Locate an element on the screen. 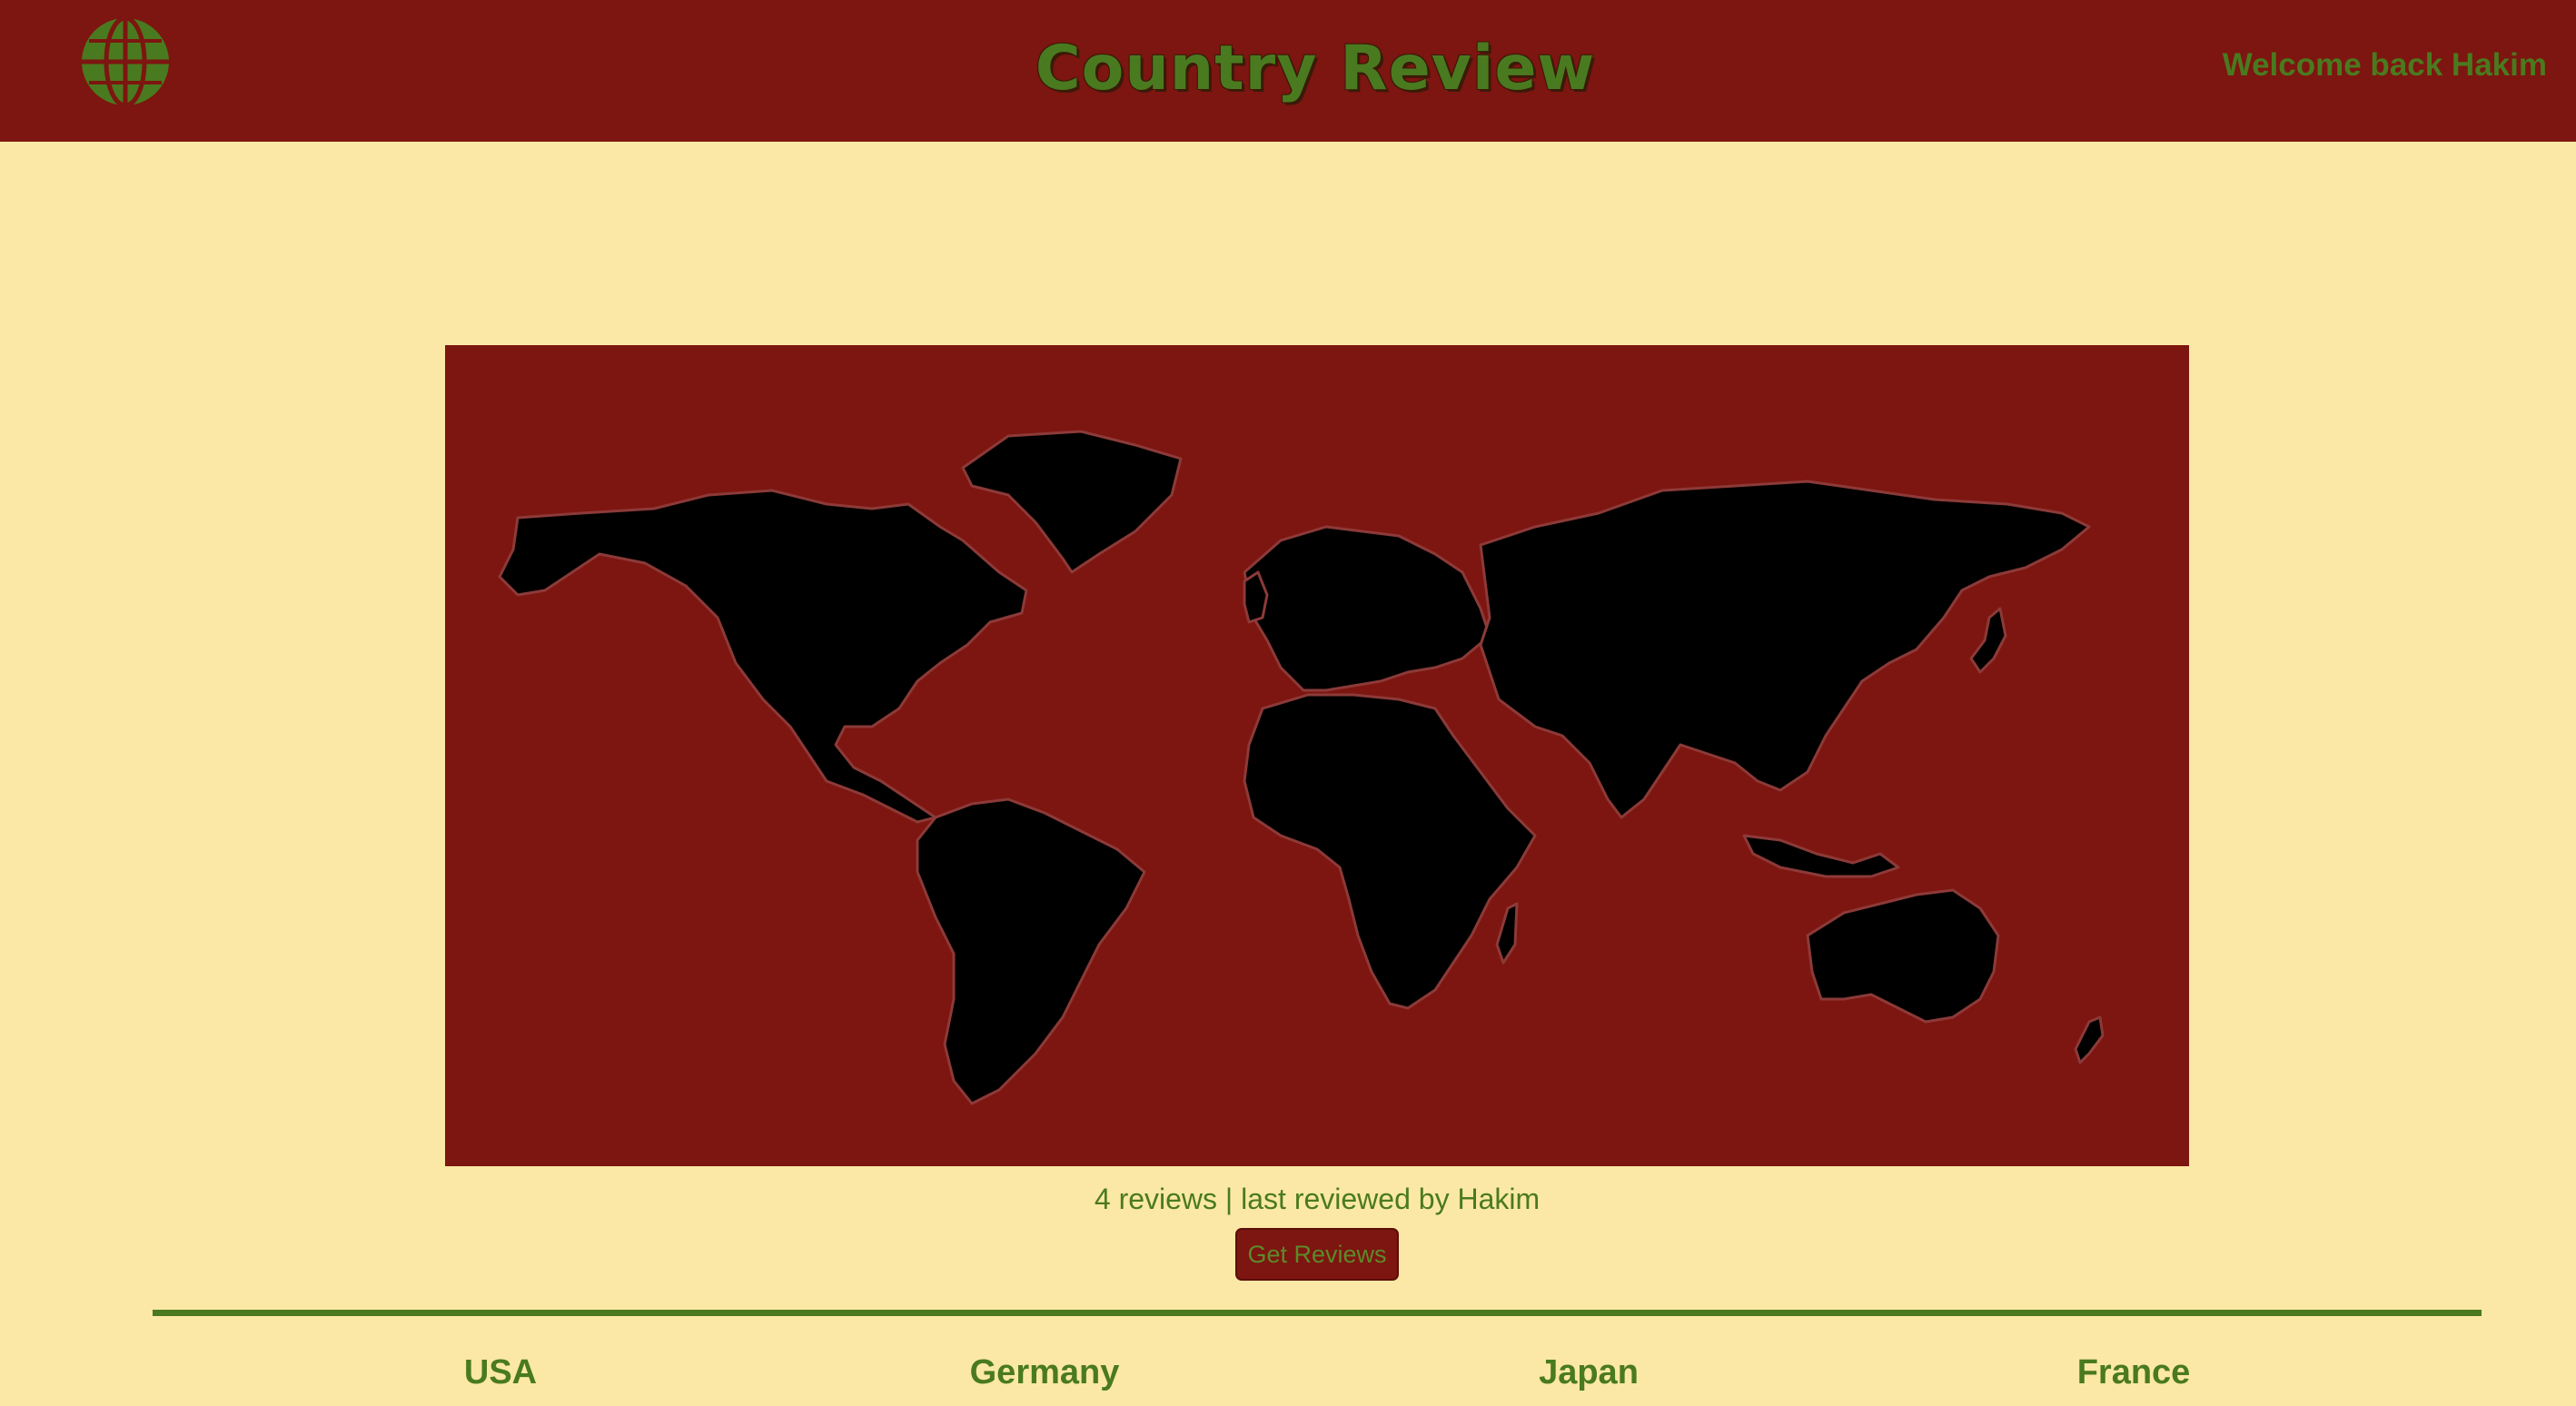 This screenshot has height=1406, width=2576. get-reviews-button: Get Reviews is located at coordinates (1317, 1254).